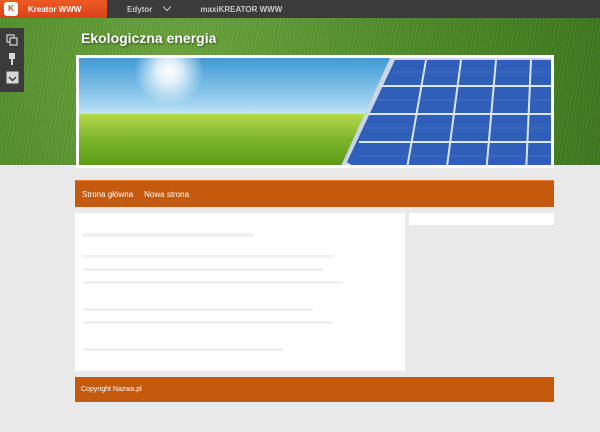 This screenshot has width=600, height=432. What do you see at coordinates (107, 194) in the screenshot?
I see `nav-home: Strona główna` at bounding box center [107, 194].